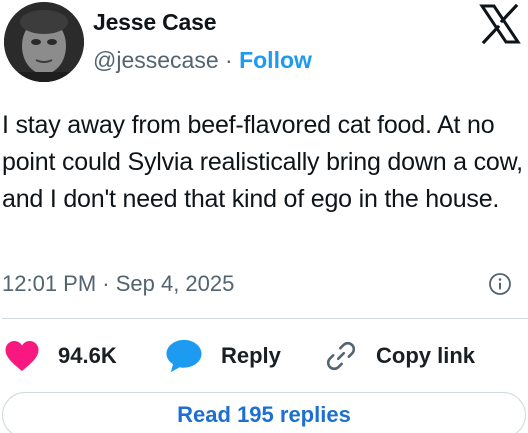 The height and width of the screenshot is (433, 528). What do you see at coordinates (156, 60) in the screenshot?
I see `handle: @jessecase` at bounding box center [156, 60].